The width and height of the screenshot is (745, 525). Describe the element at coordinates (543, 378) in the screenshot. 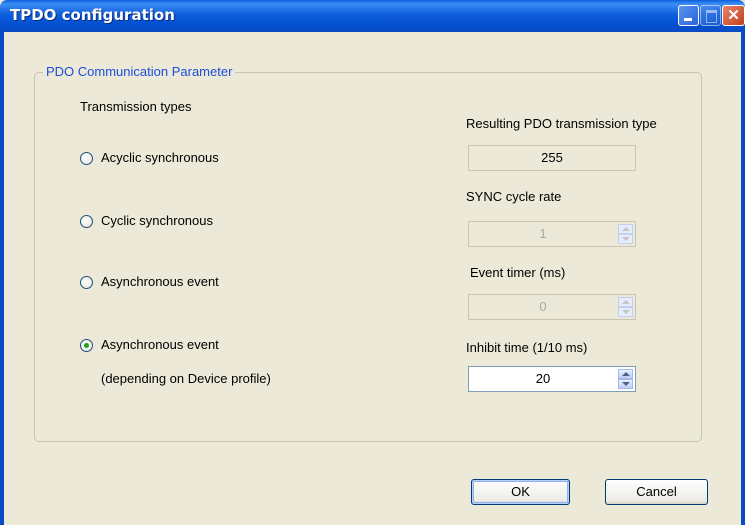

I see `inhibit-time-value: 20` at that location.